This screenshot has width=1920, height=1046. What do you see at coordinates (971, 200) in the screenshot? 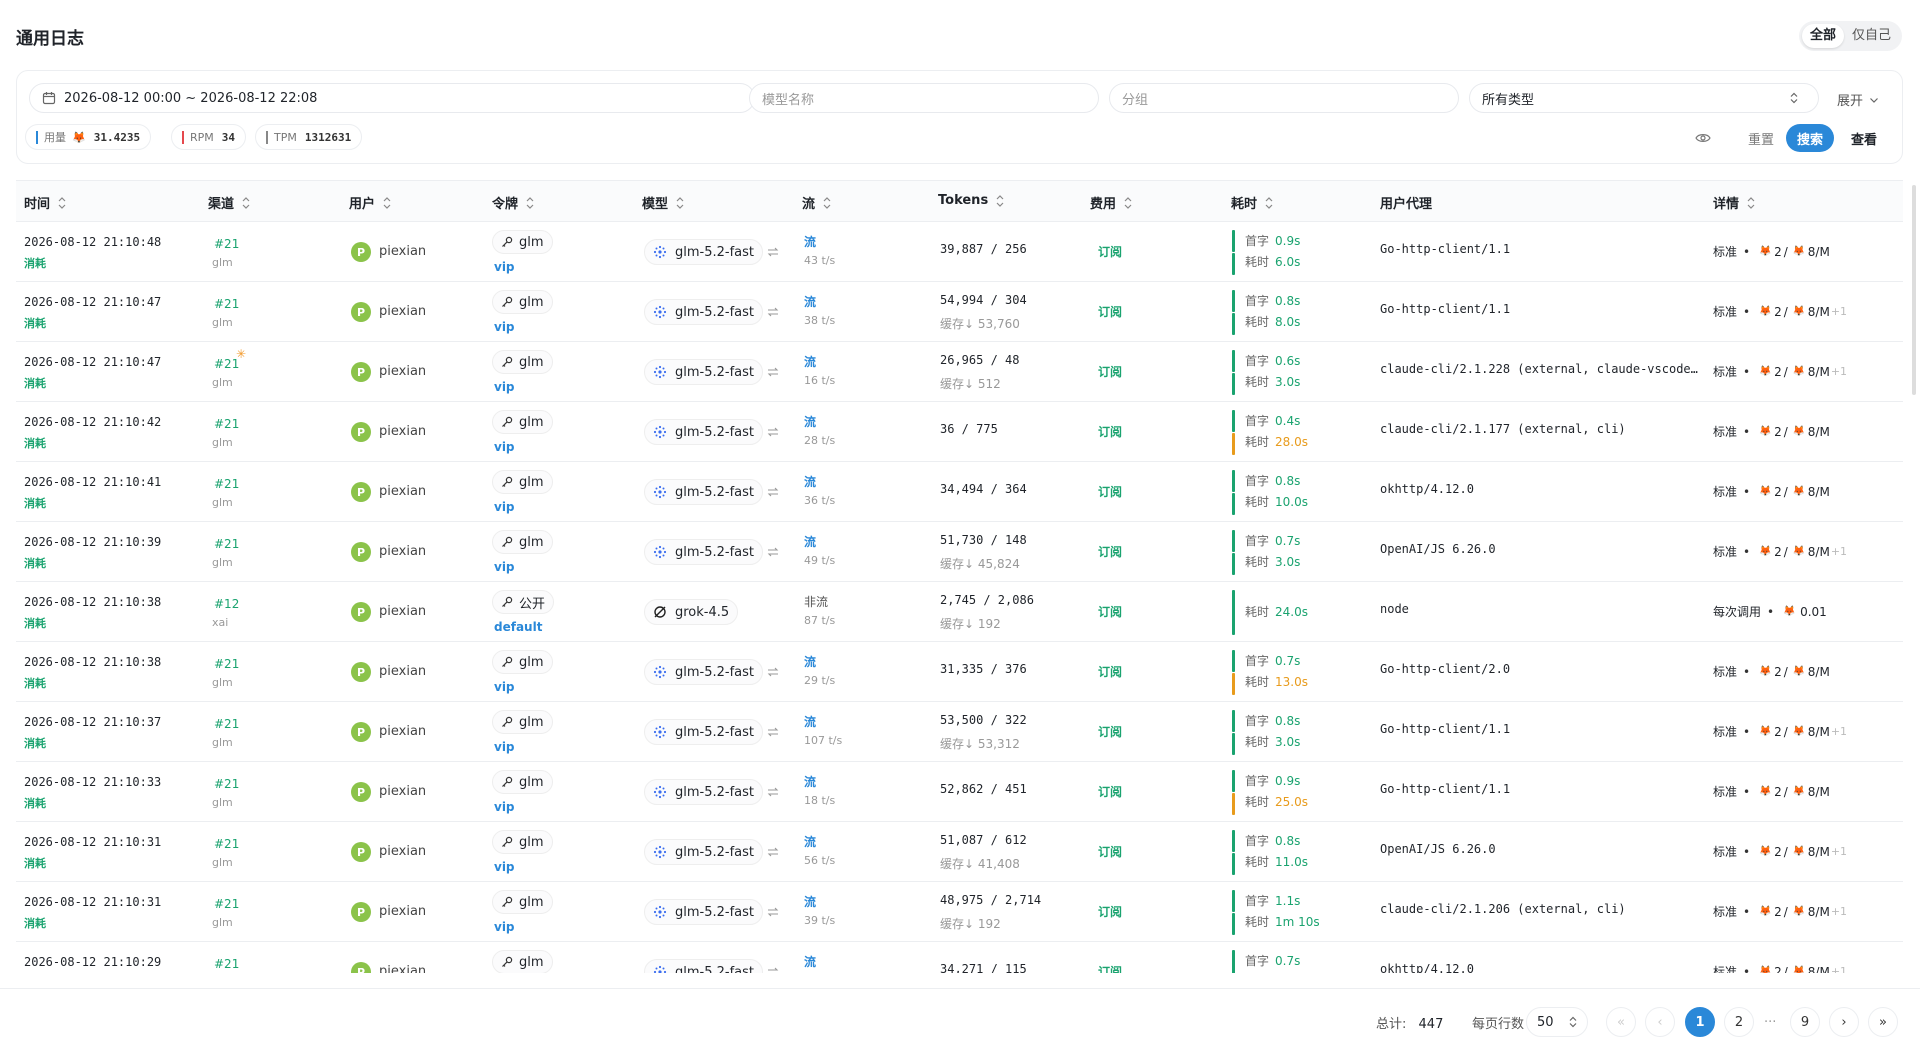
I see `column-header-tokens: Tokens` at bounding box center [971, 200].